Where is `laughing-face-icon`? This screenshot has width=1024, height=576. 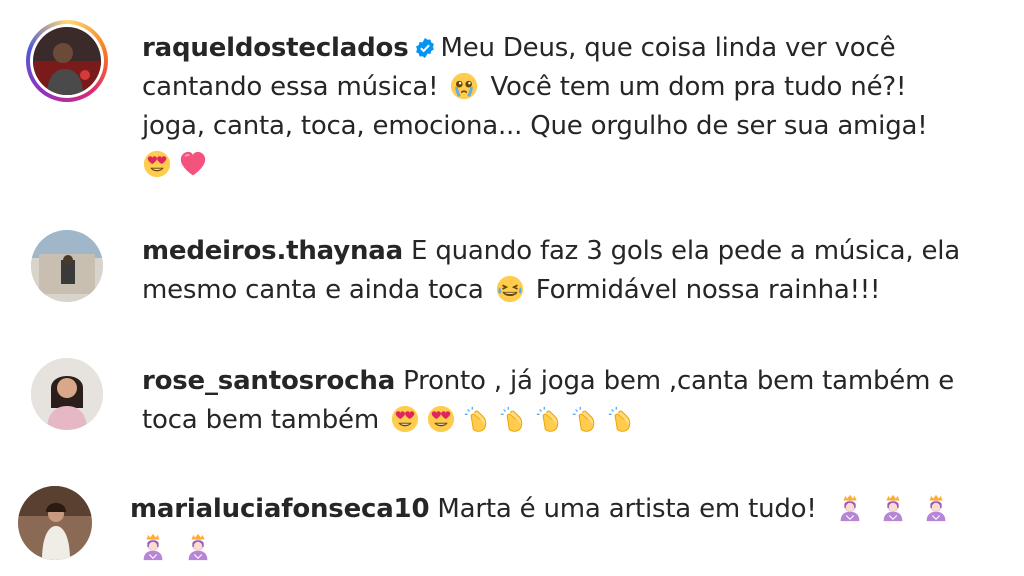 laughing-face-icon is located at coordinates (510, 289).